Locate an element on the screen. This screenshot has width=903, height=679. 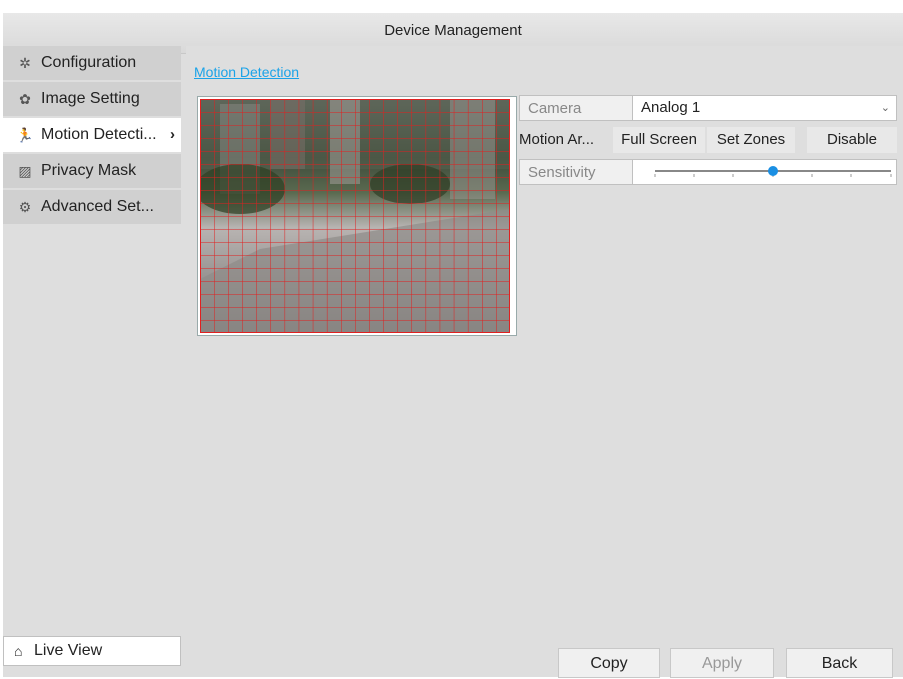
sidebar-item-label: Image Setting is located at coordinates (90, 98).